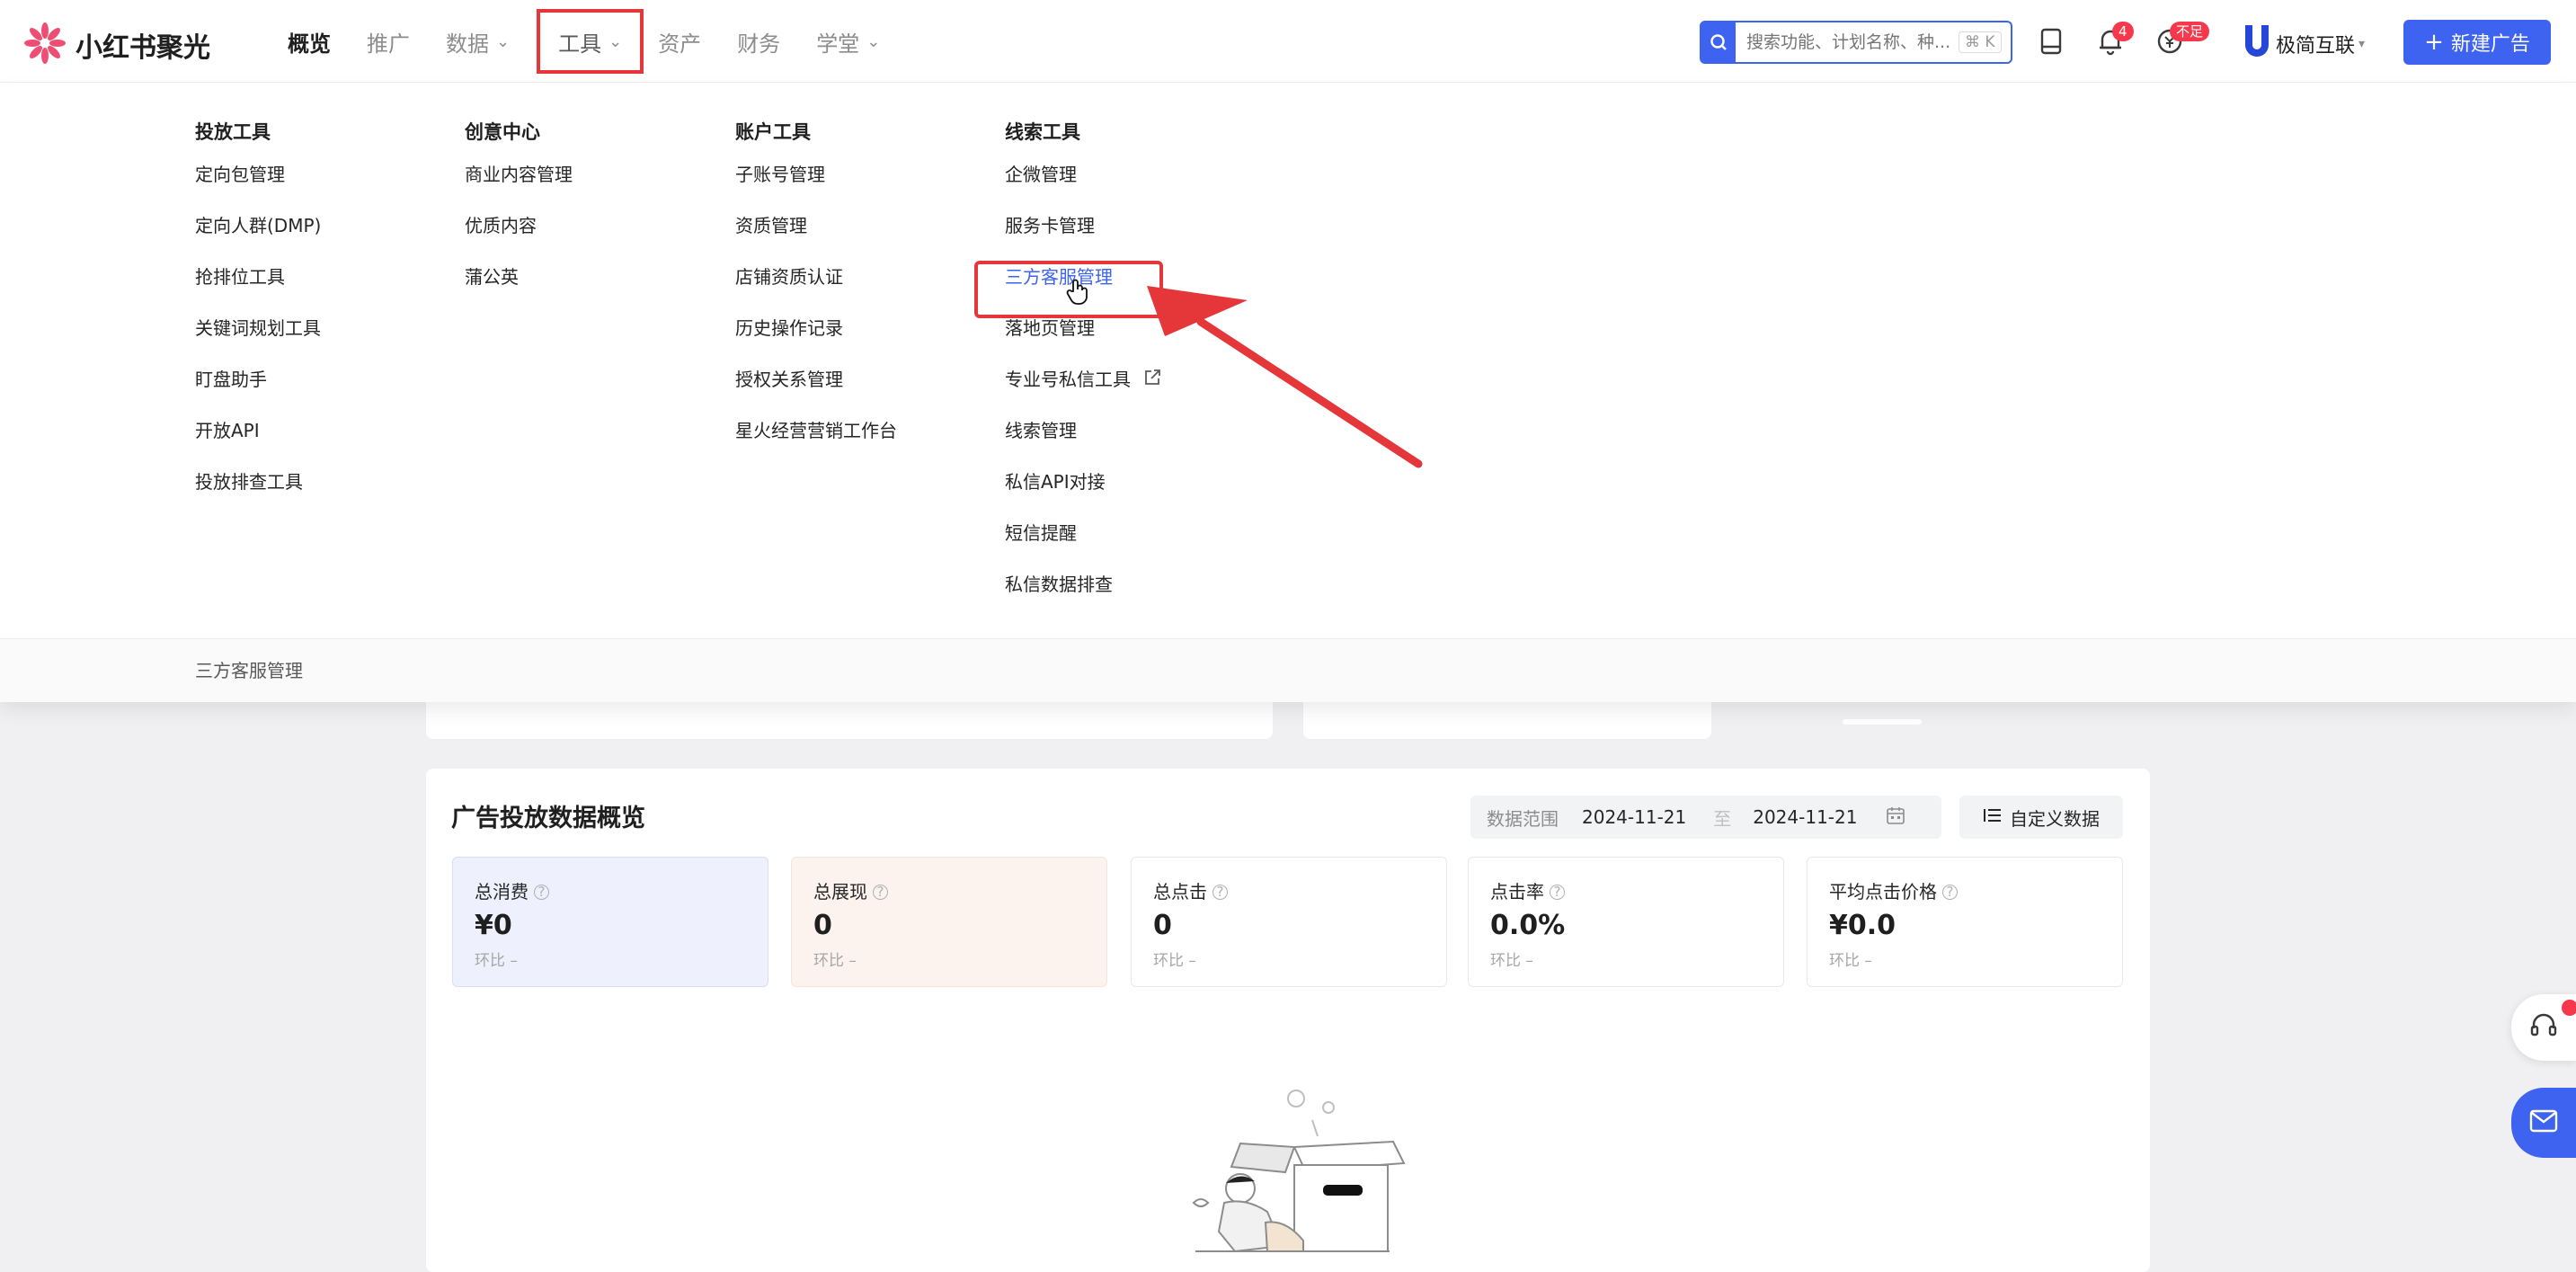 Image resolution: width=2576 pixels, height=1272 pixels. I want to click on nav-overview: 概览, so click(309, 41).